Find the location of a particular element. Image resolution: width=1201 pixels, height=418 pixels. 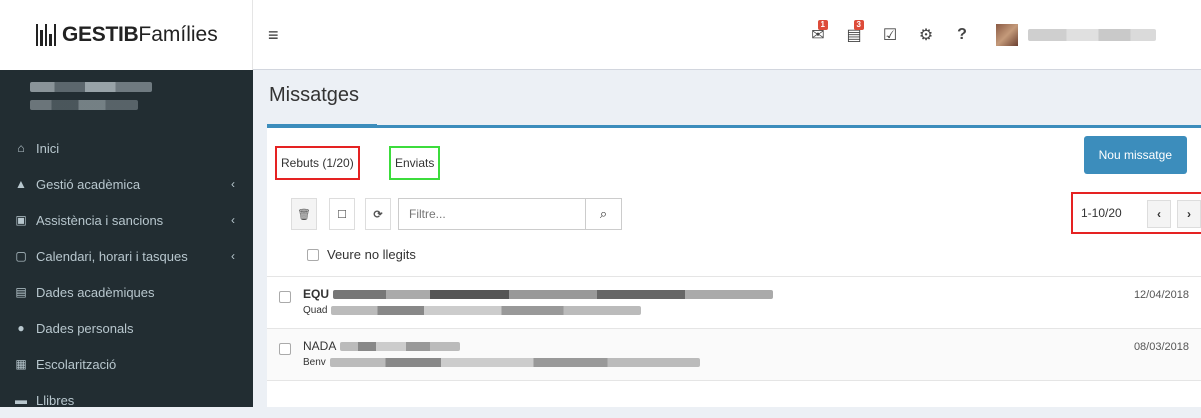

sidebar-item-assistencia: ▣ Assistència i sancions ‹ is located at coordinates (126, 220).